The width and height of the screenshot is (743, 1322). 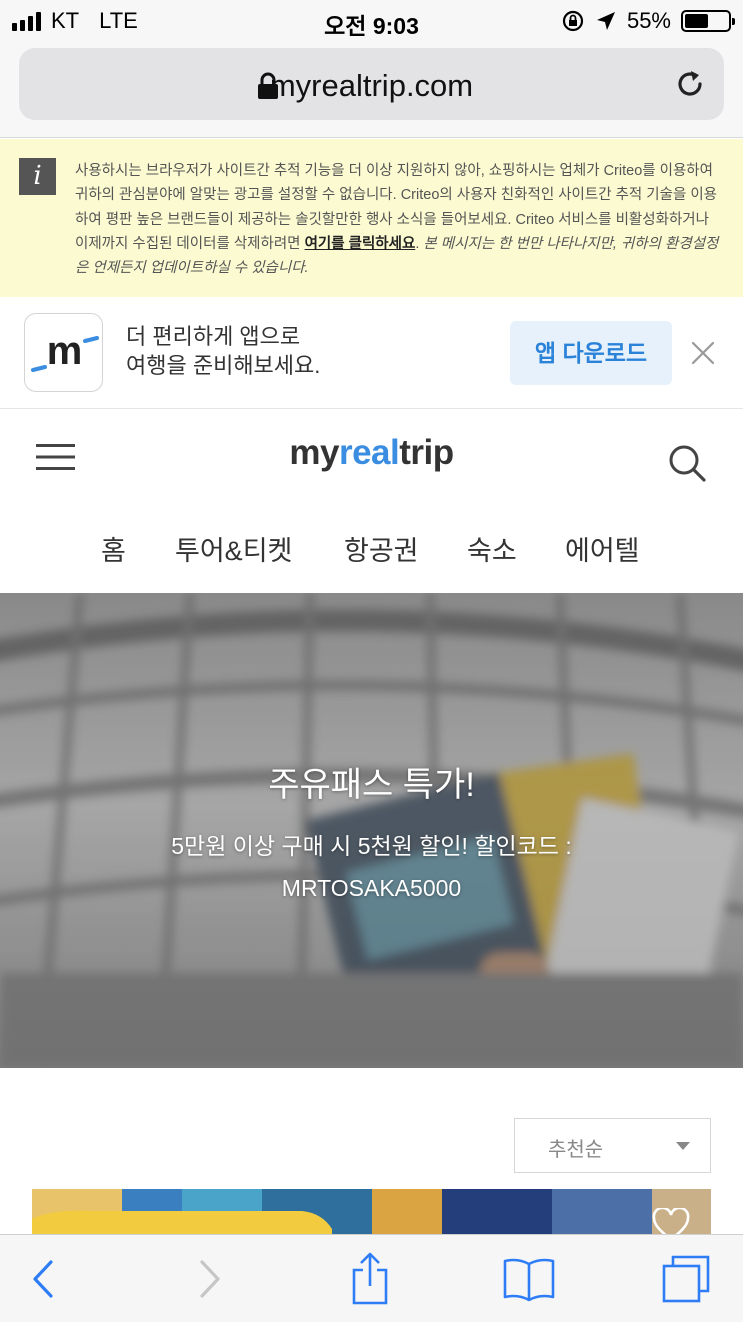 I want to click on sort-select: 추천순, so click(x=612, y=1145).